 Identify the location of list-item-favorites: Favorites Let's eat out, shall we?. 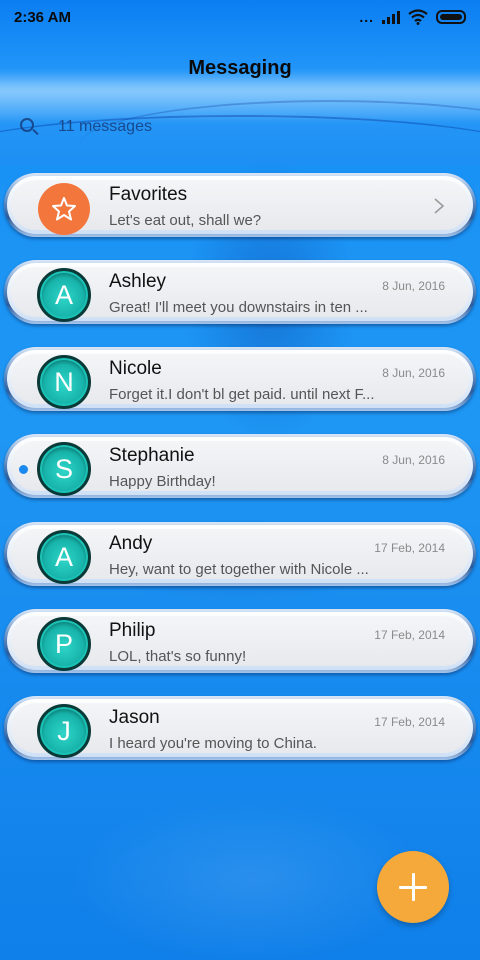
(240, 205).